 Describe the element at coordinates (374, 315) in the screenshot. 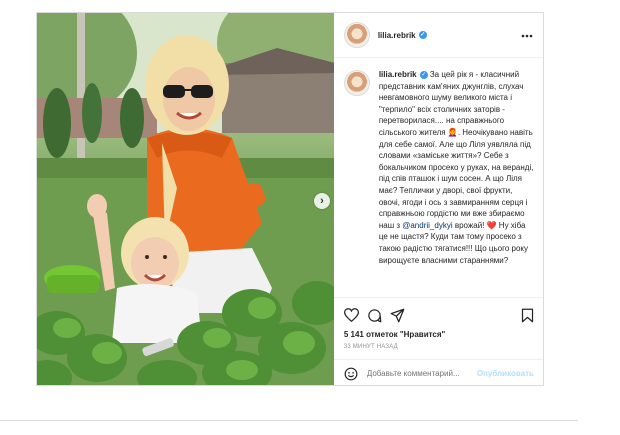

I see `comment-icon` at that location.